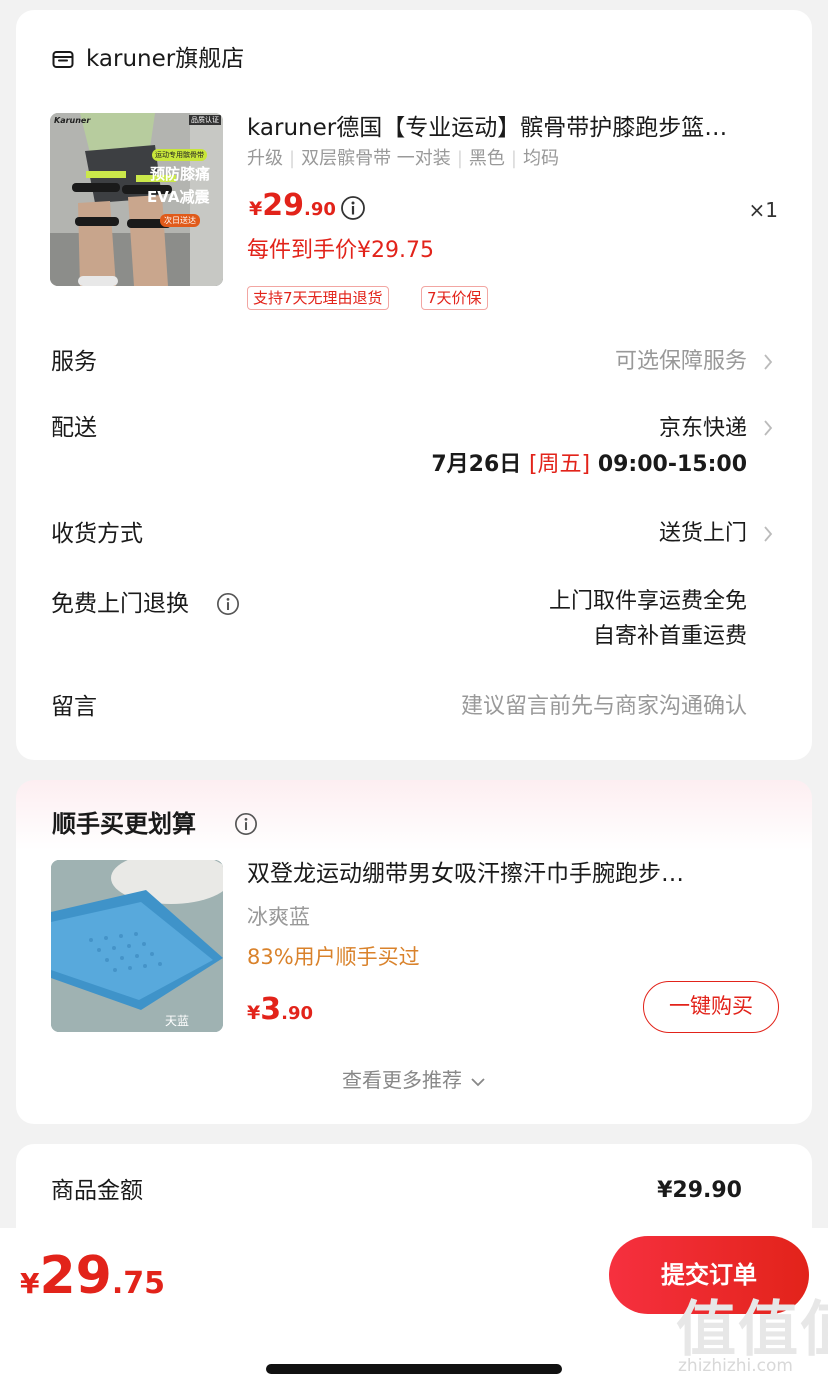 This screenshot has height=1390, width=828. Describe the element at coordinates (353, 208) in the screenshot. I see `price-info-icon` at that location.